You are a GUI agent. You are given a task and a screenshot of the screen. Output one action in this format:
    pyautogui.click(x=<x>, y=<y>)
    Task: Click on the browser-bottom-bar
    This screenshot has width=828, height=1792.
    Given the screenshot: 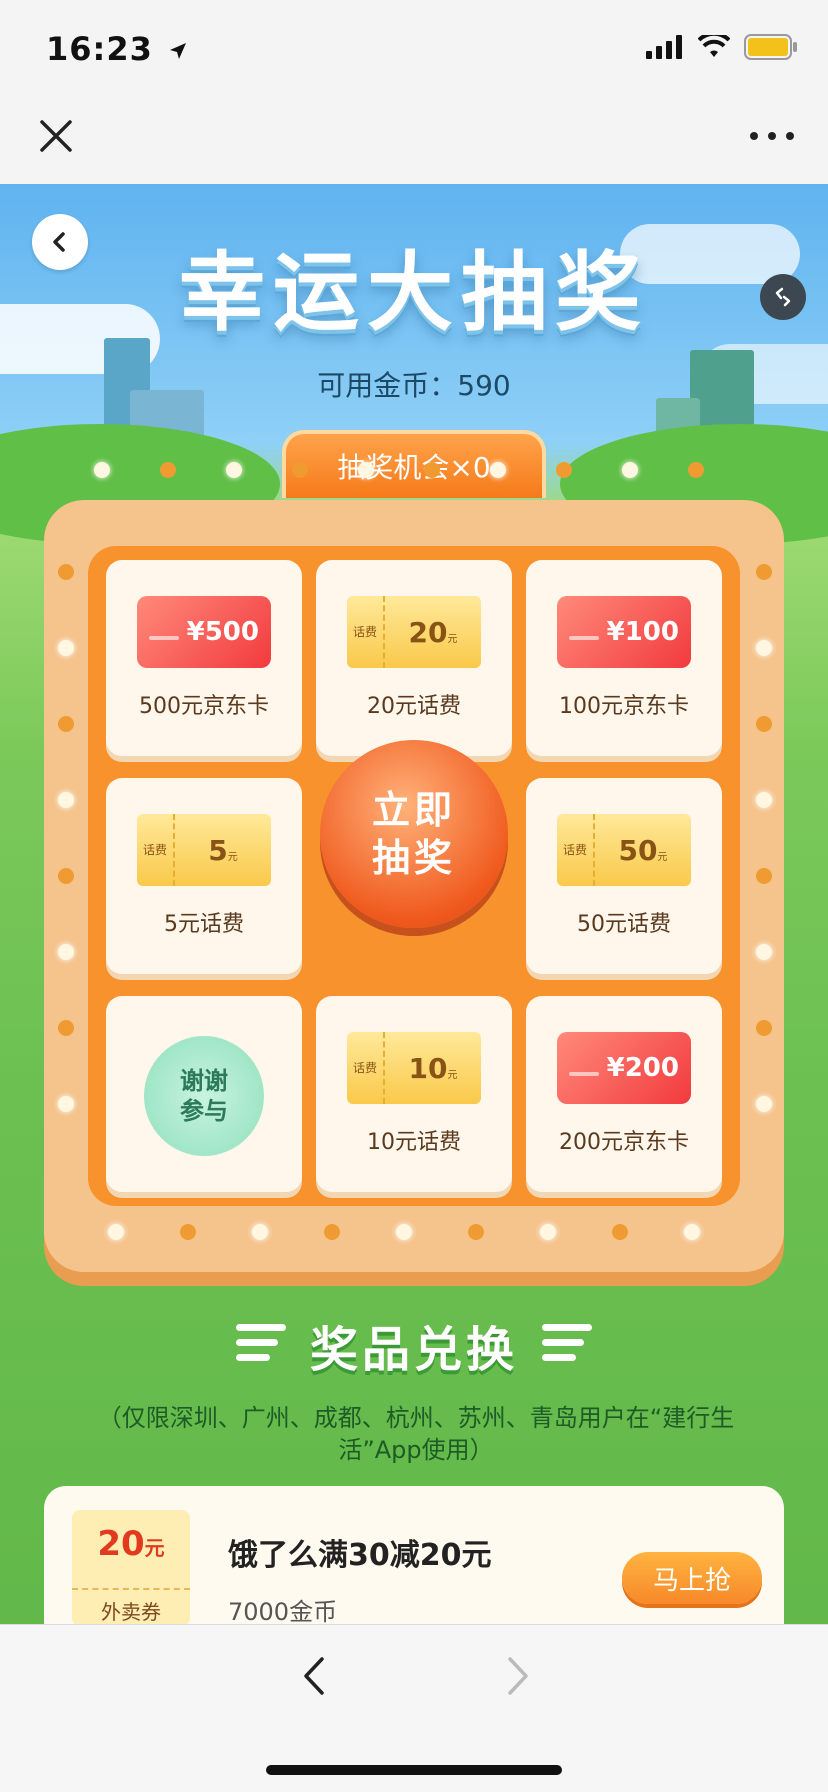 What is the action you would take?
    pyautogui.click(x=414, y=1708)
    